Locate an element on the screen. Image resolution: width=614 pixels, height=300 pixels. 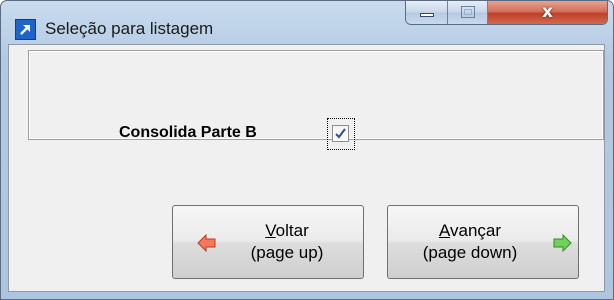
consolida-parte-b-label: Consolida Parte B is located at coordinates (188, 132).